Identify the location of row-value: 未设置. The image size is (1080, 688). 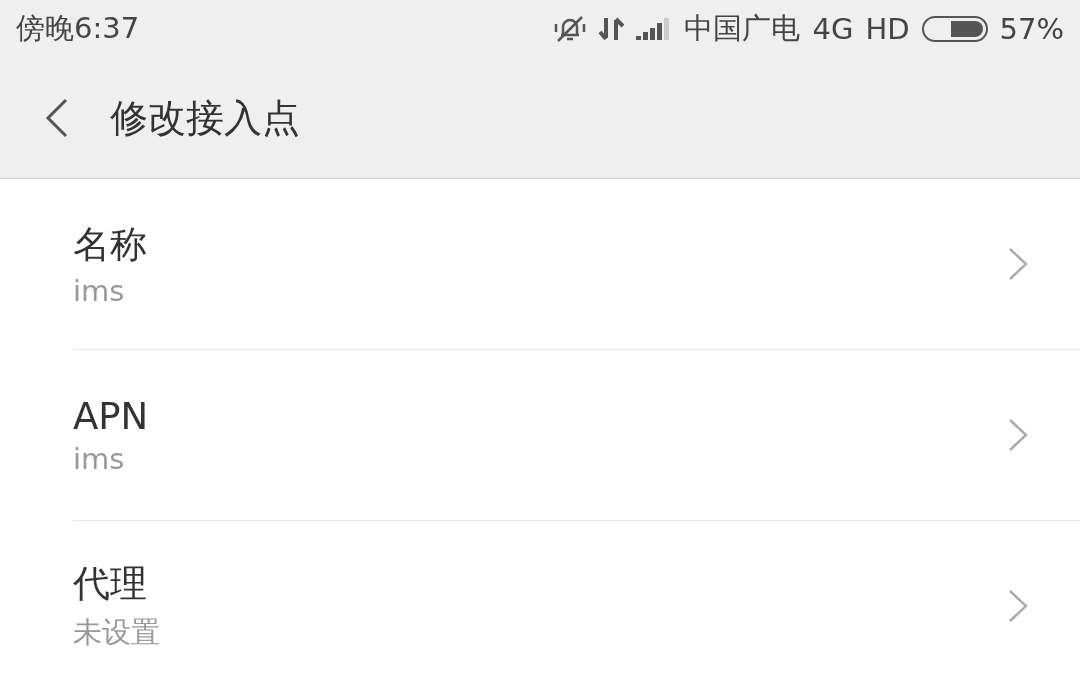
(117, 632).